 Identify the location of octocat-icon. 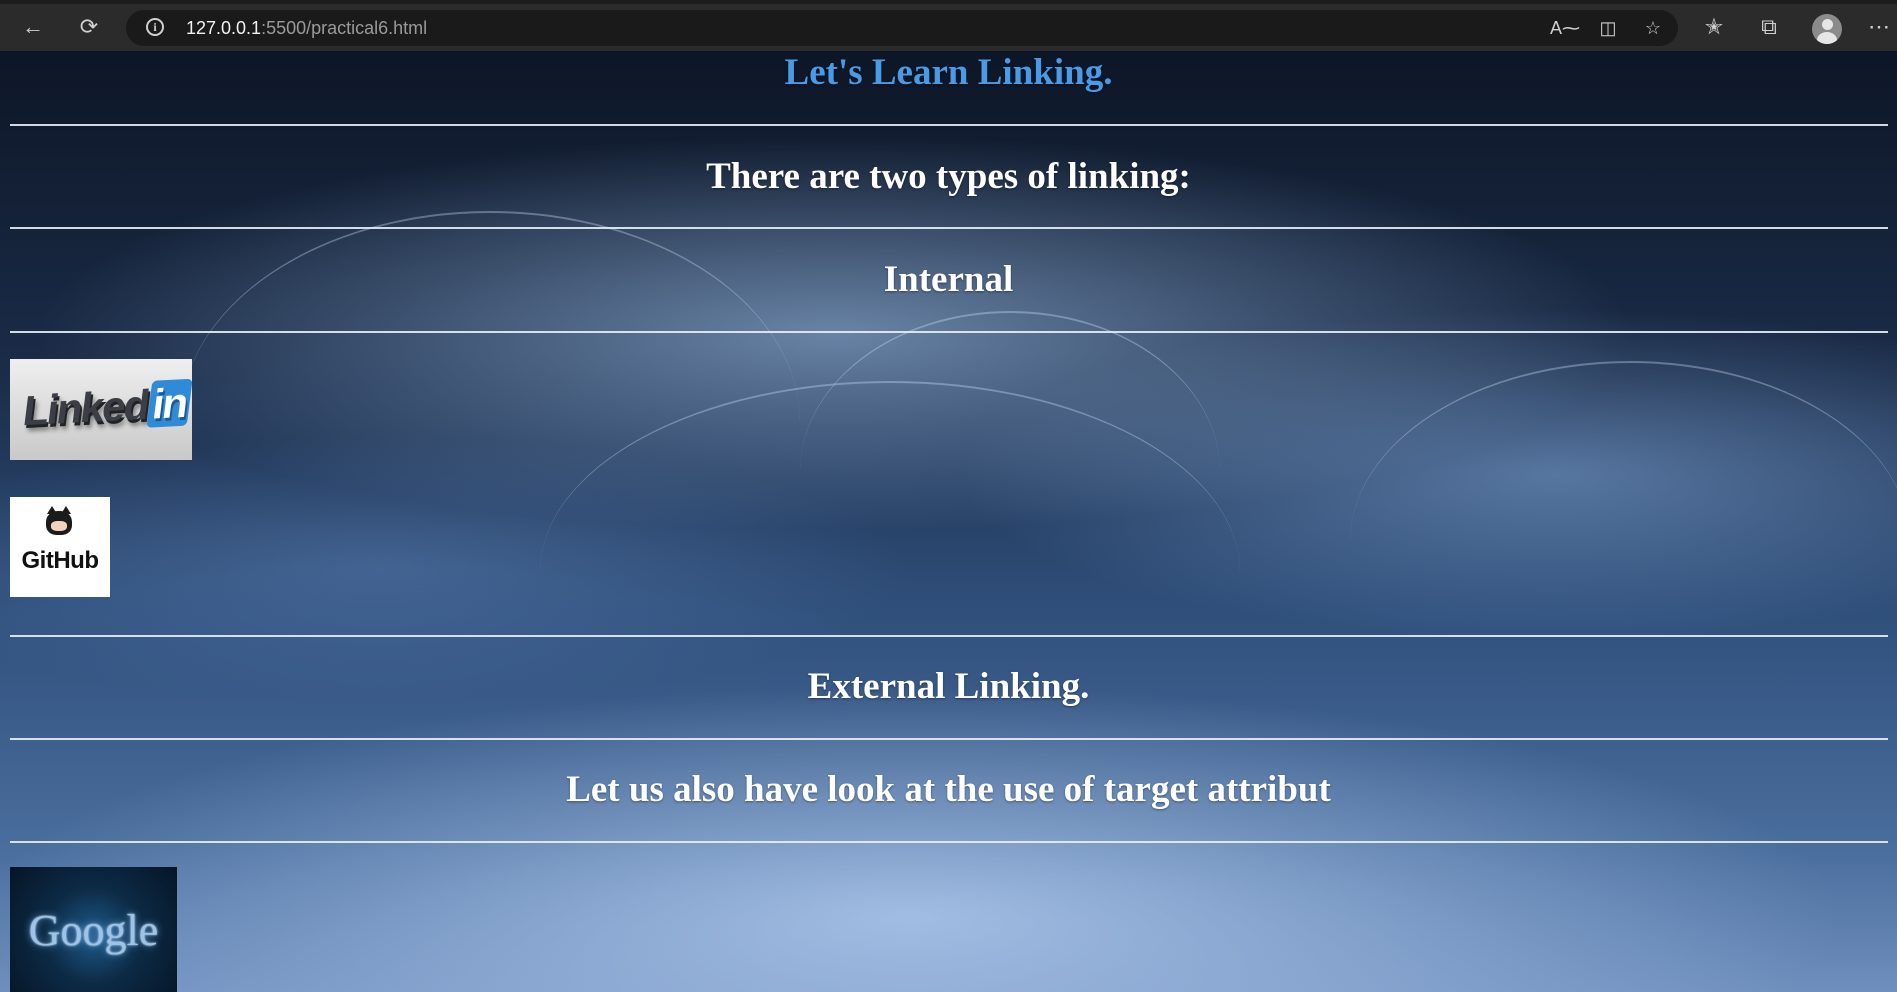
(59, 520).